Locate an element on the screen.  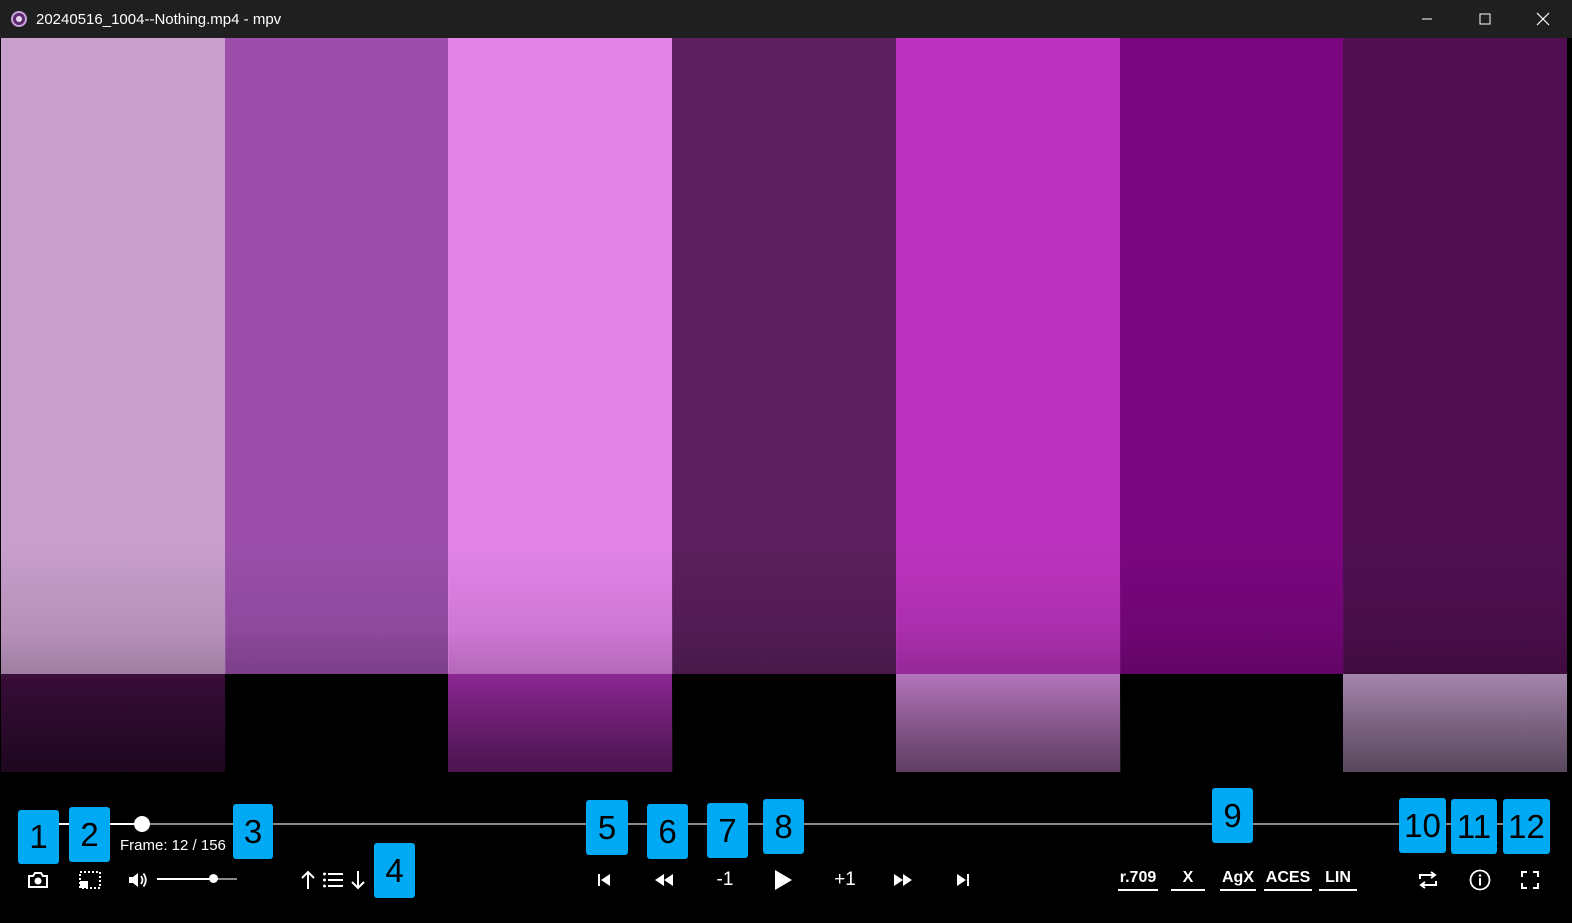
crop-button is located at coordinates (90, 880).